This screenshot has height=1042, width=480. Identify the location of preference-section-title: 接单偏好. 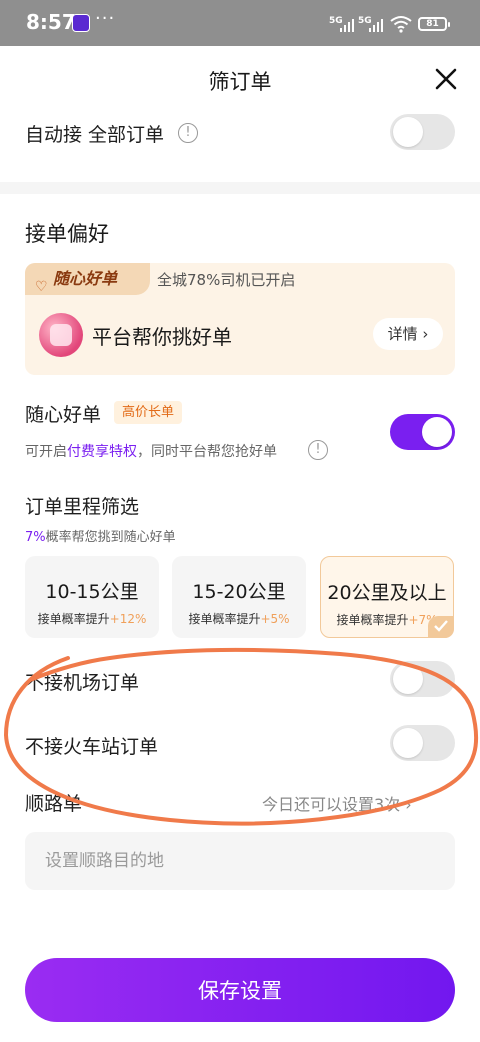
(67, 234).